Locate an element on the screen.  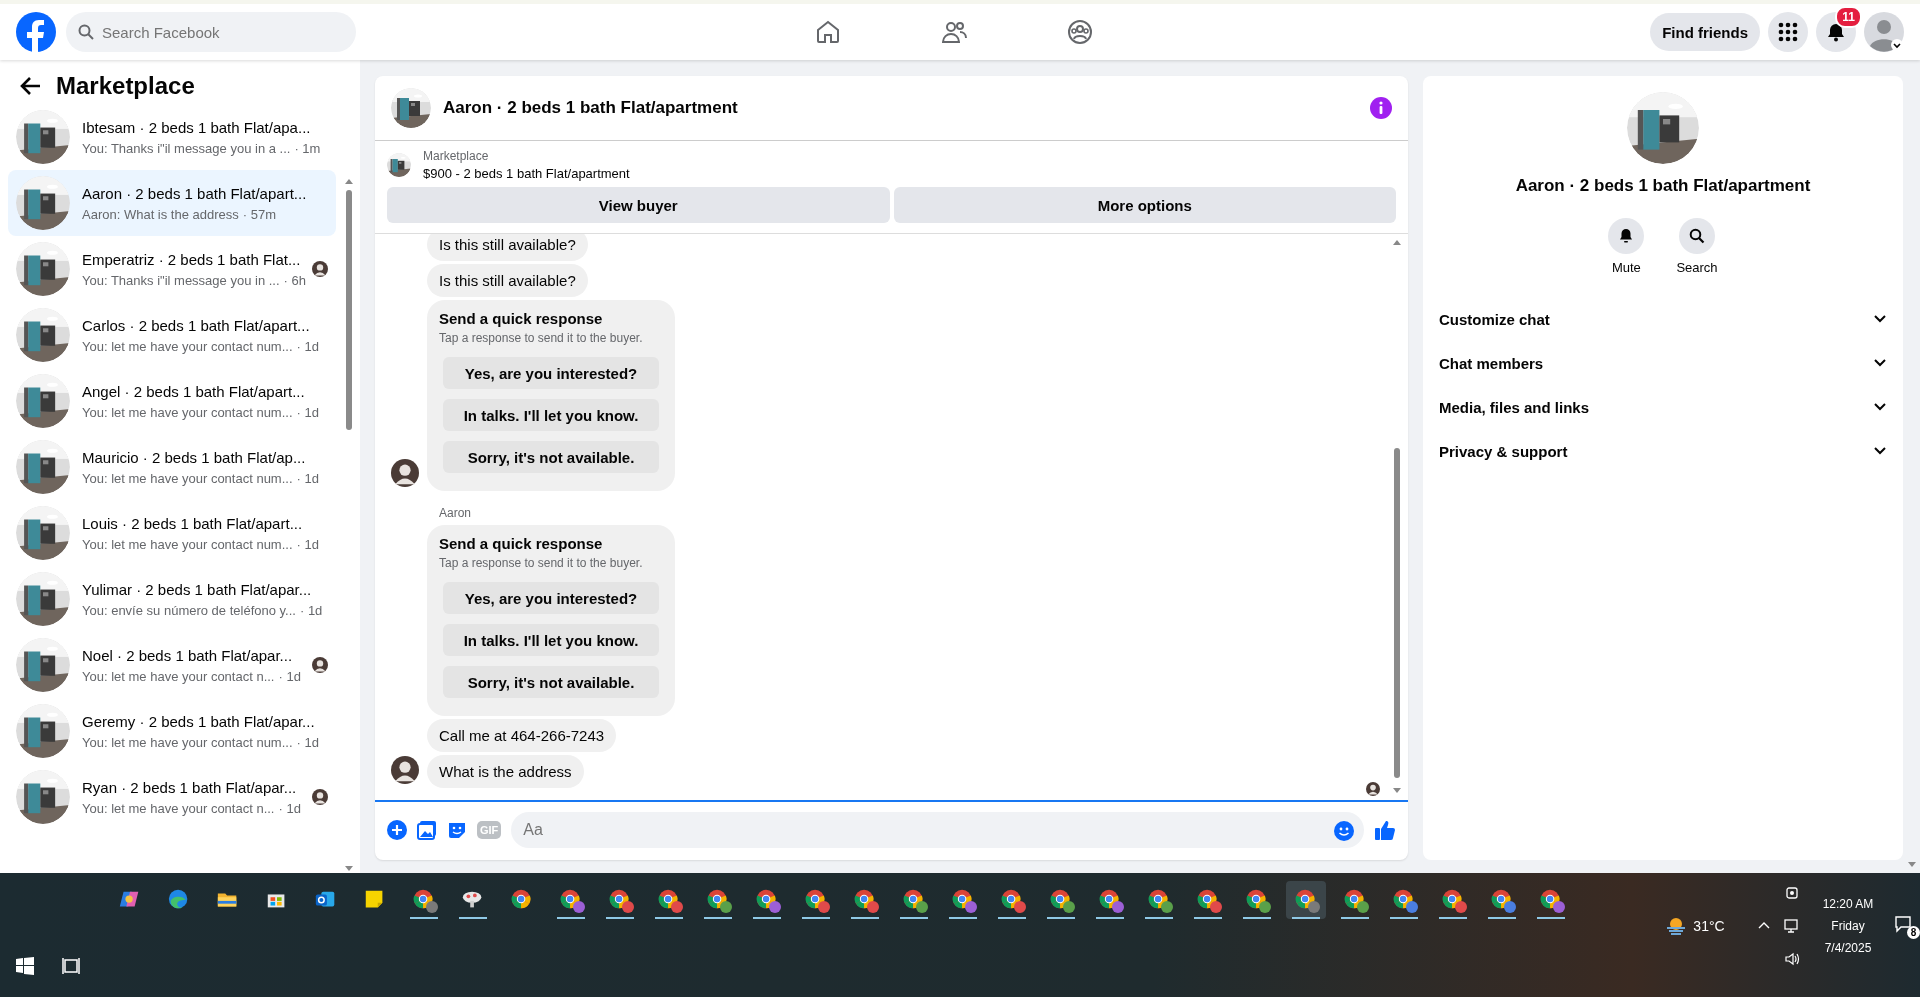
sender-name: Aaron is located at coordinates (456, 513).